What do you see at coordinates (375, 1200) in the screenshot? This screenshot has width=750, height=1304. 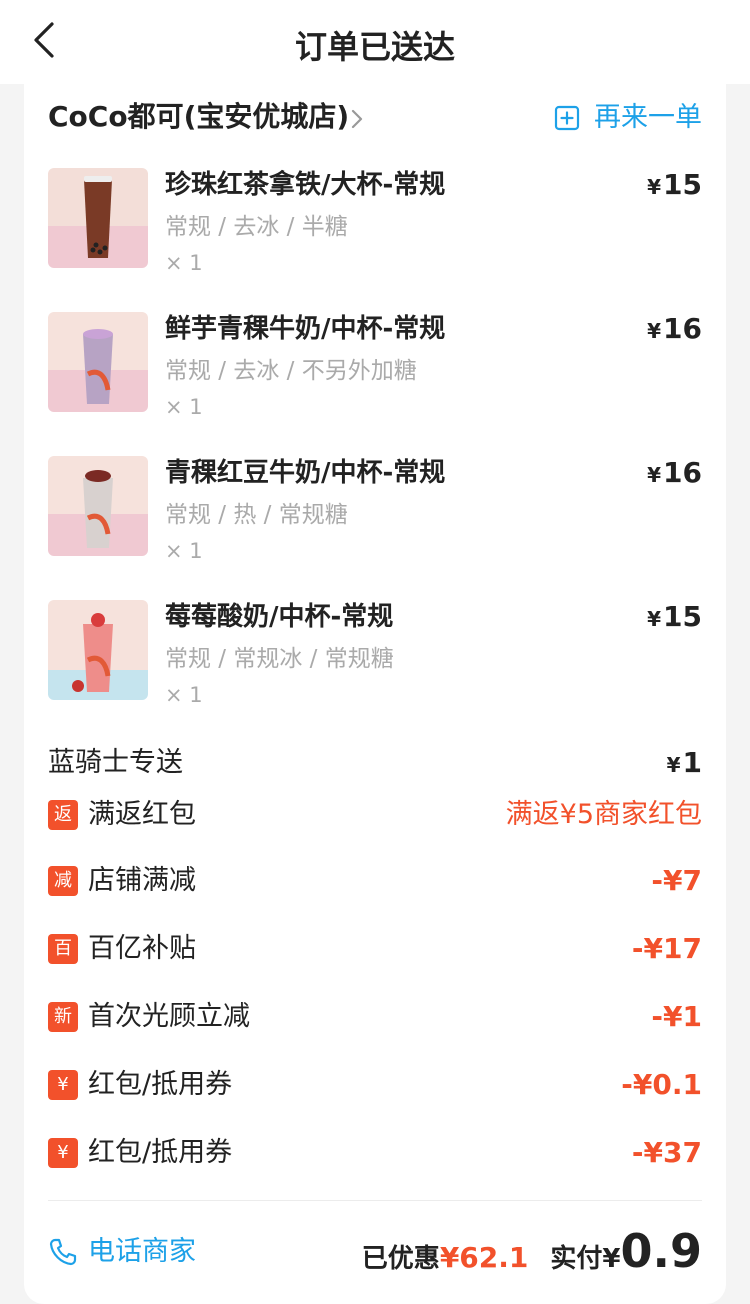 I see `divider` at bounding box center [375, 1200].